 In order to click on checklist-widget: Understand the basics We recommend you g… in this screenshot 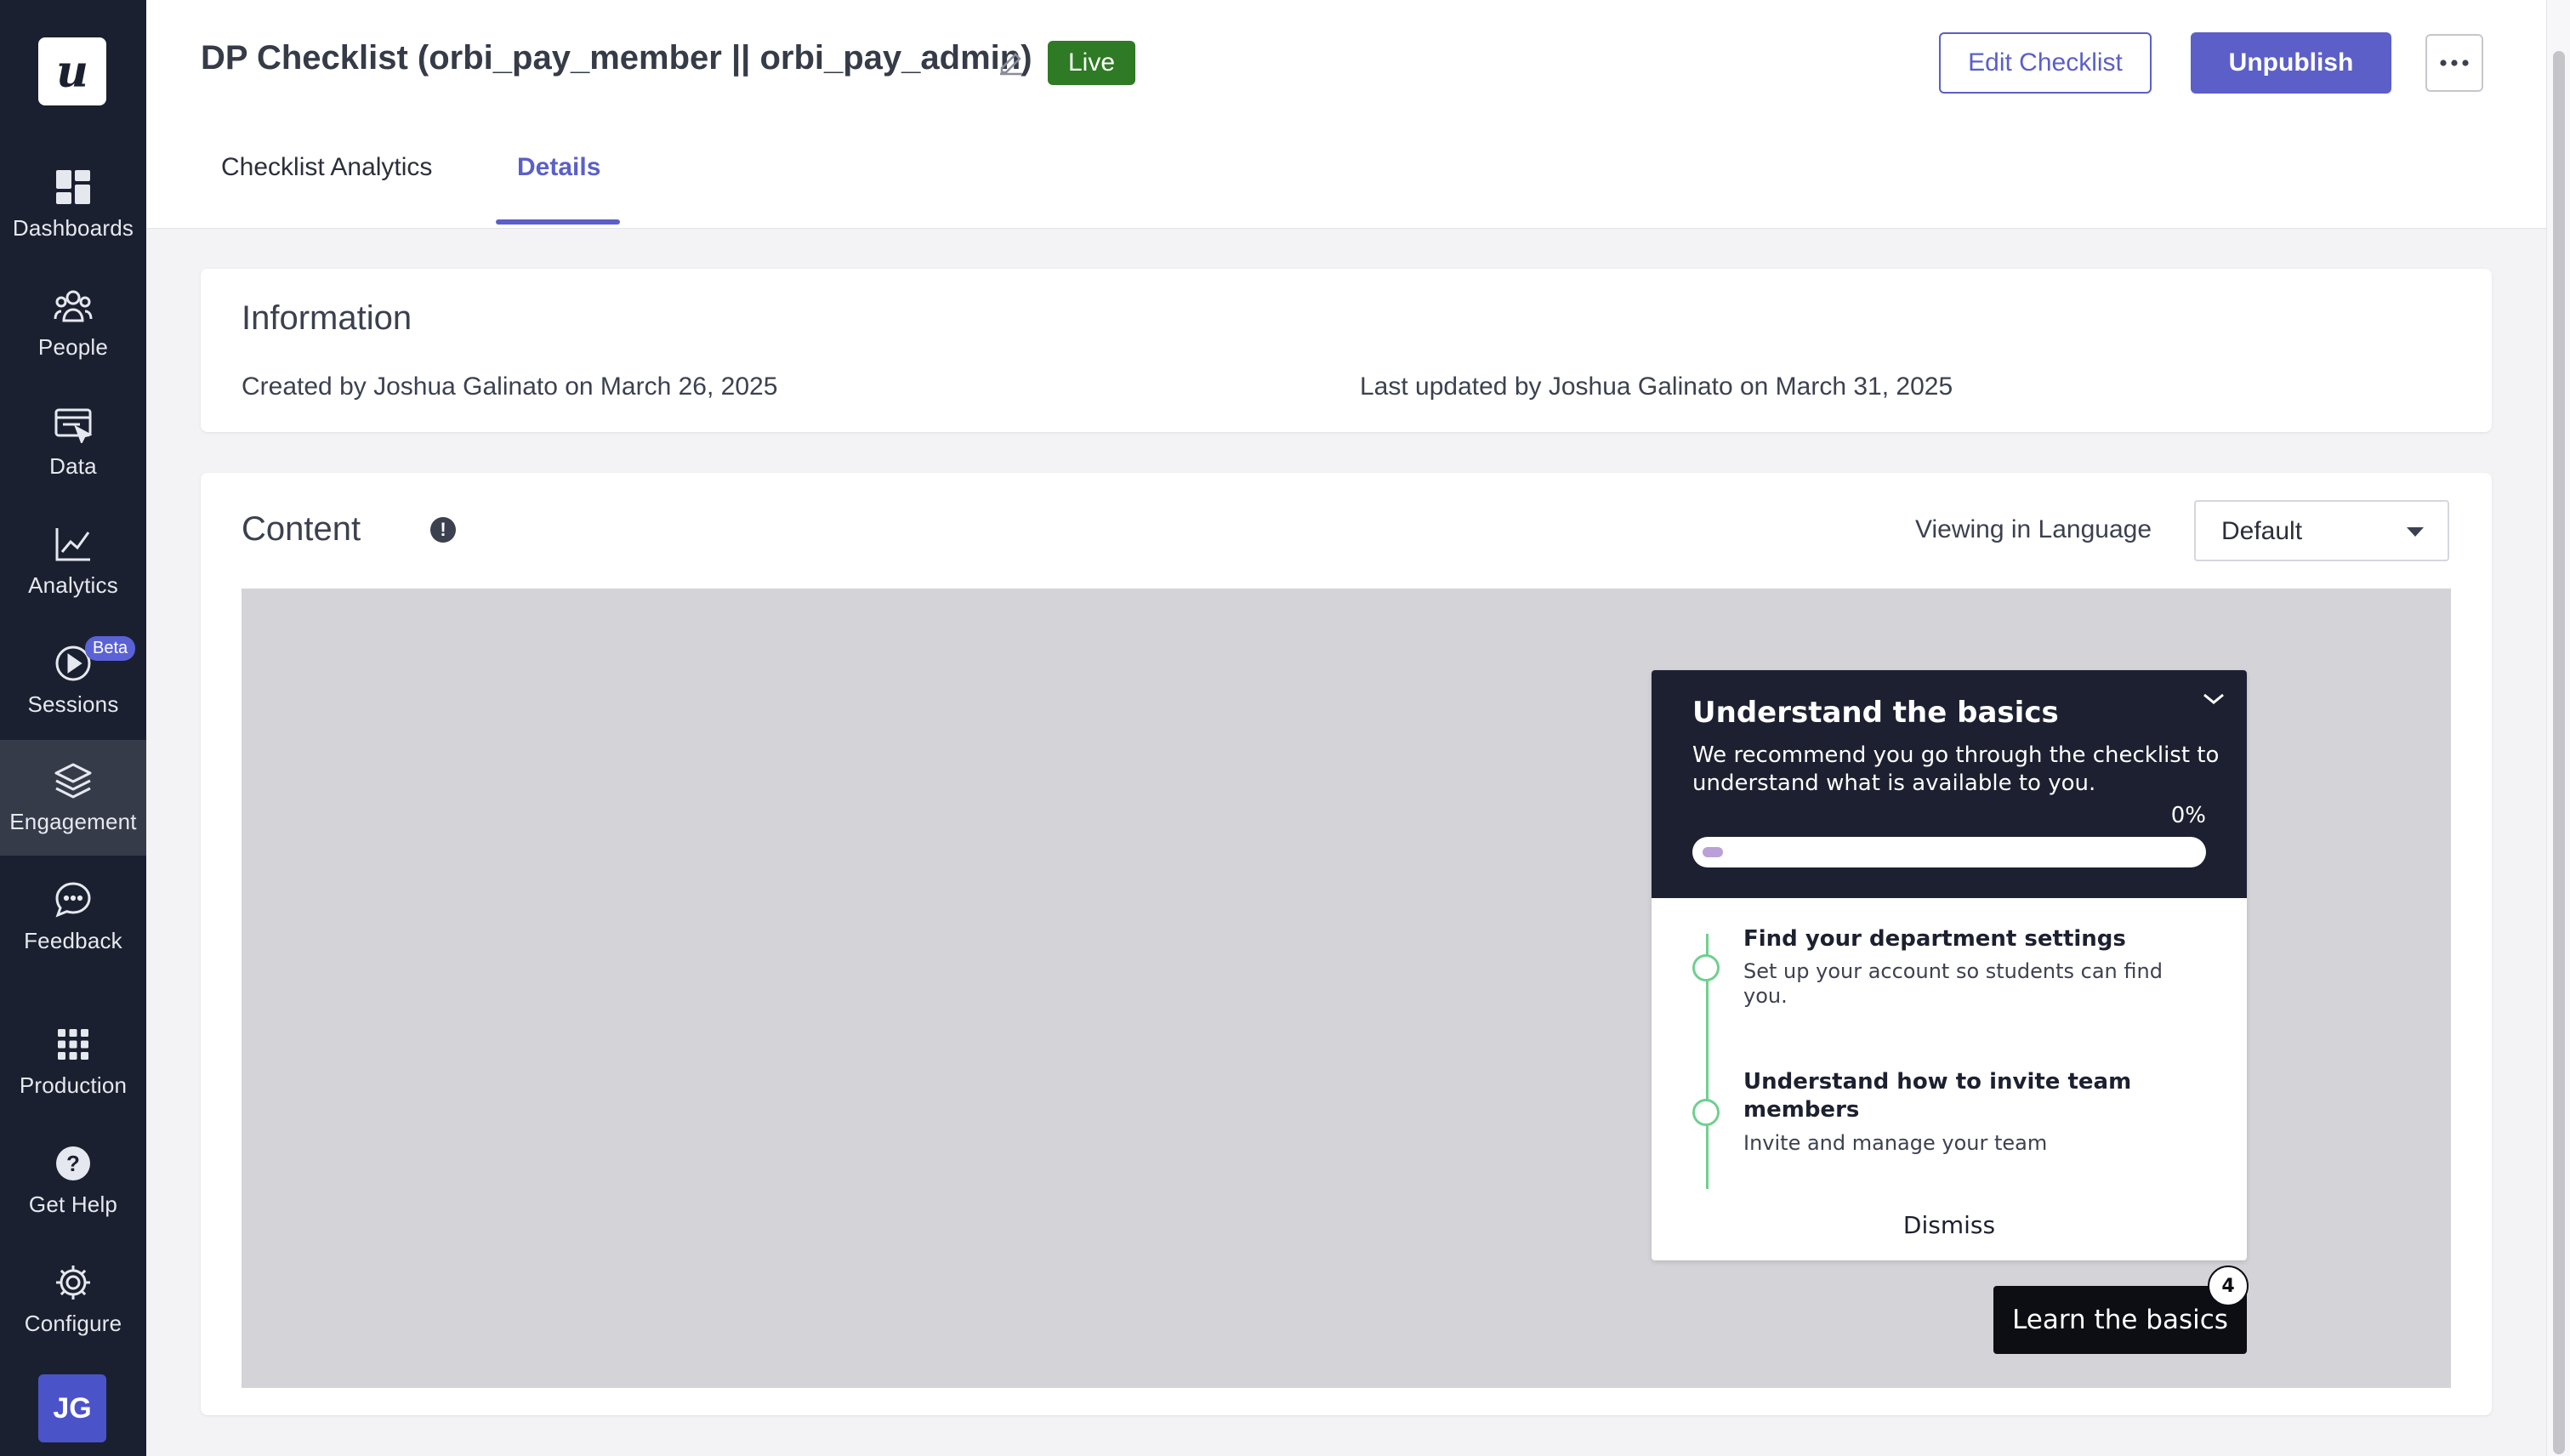, I will do `click(1949, 965)`.